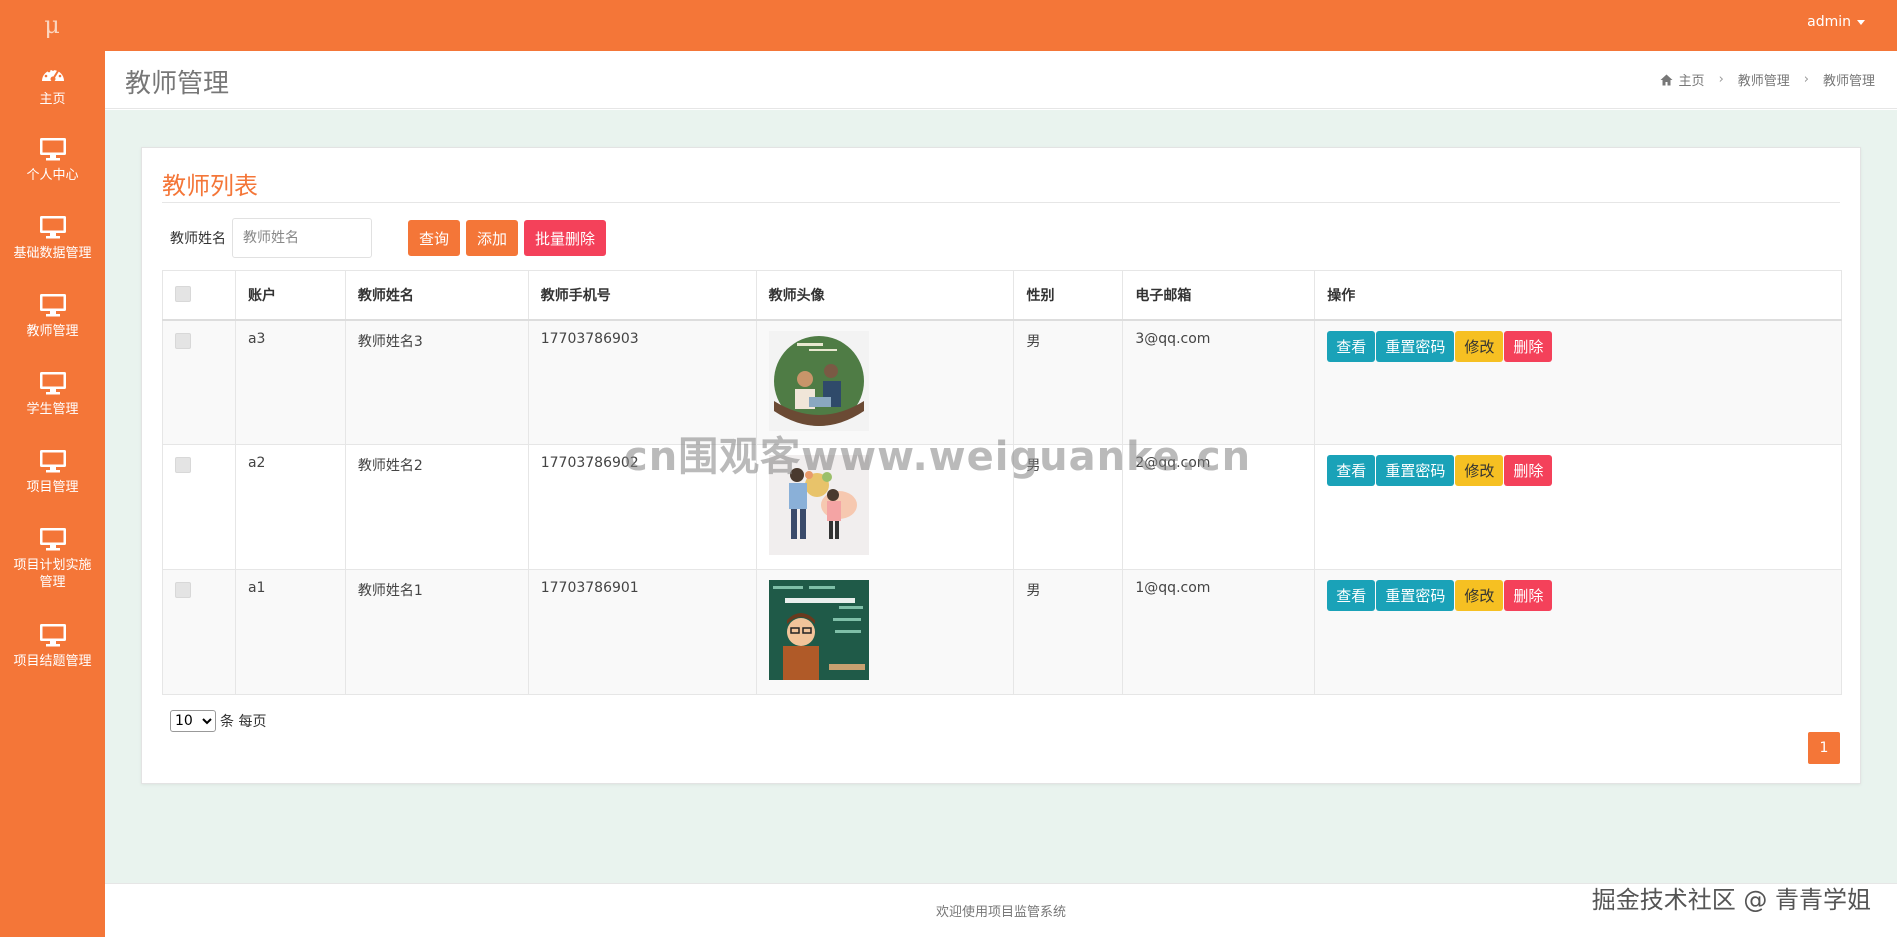 The image size is (1897, 937). What do you see at coordinates (642, 632) in the screenshot?
I see `phone-cell: 17703786901` at bounding box center [642, 632].